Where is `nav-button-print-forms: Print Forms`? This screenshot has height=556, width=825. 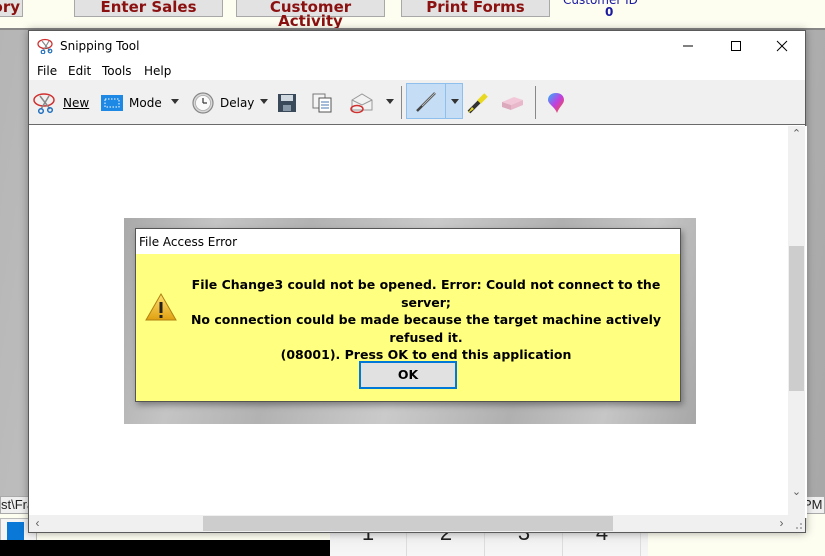 nav-button-print-forms: Print Forms is located at coordinates (475, 8).